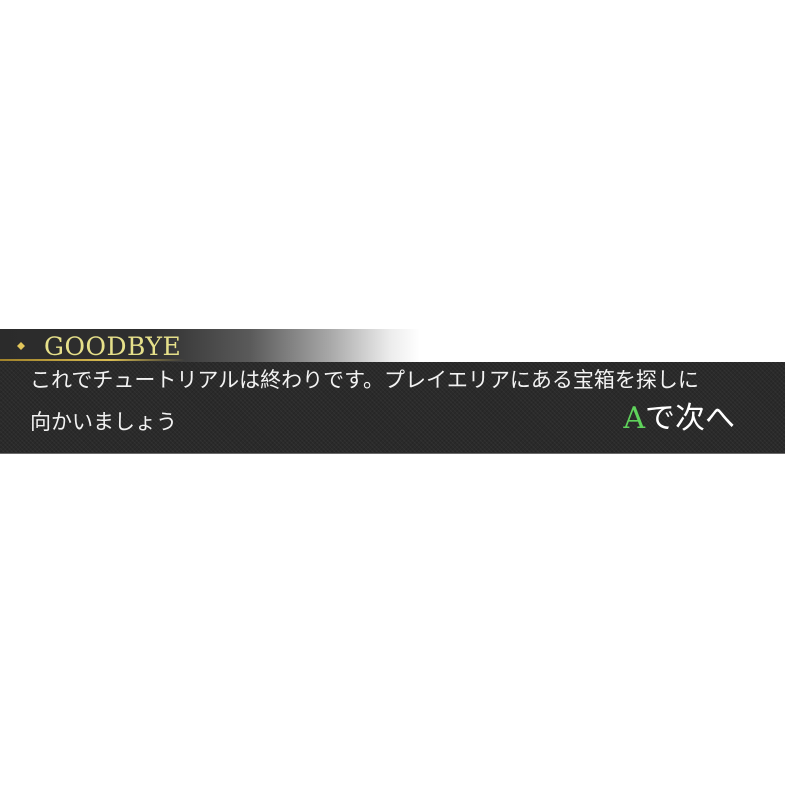  I want to click on message-line: これでチュートリアルは終わりです。プレイエリアにある宝箱を探しに, so click(364, 380).